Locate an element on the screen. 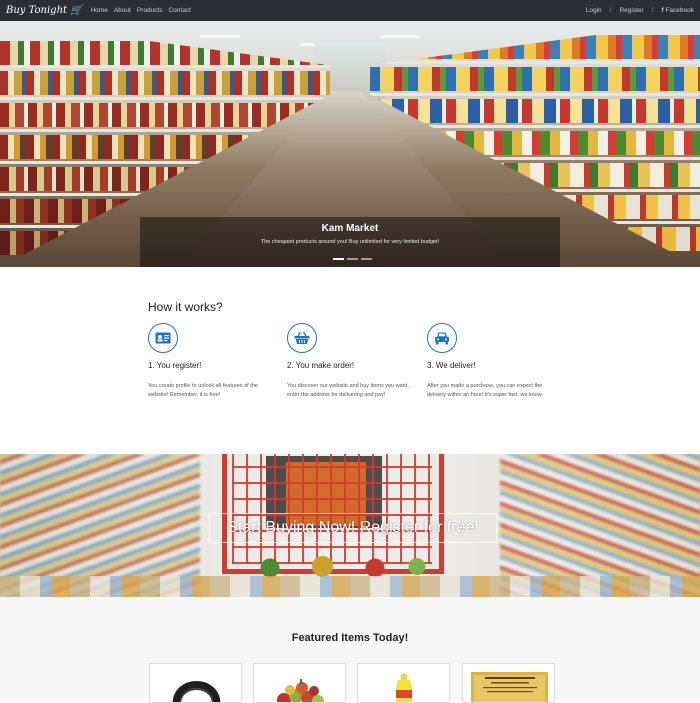  carousel-title: Kam Market is located at coordinates (350, 228).